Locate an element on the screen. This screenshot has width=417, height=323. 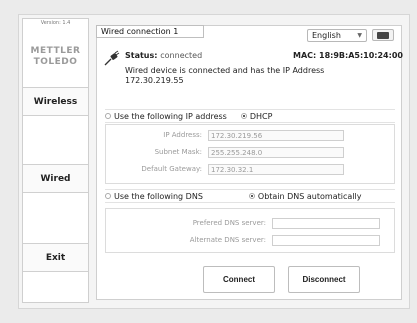
language-select: English ▼ is located at coordinates (337, 35).